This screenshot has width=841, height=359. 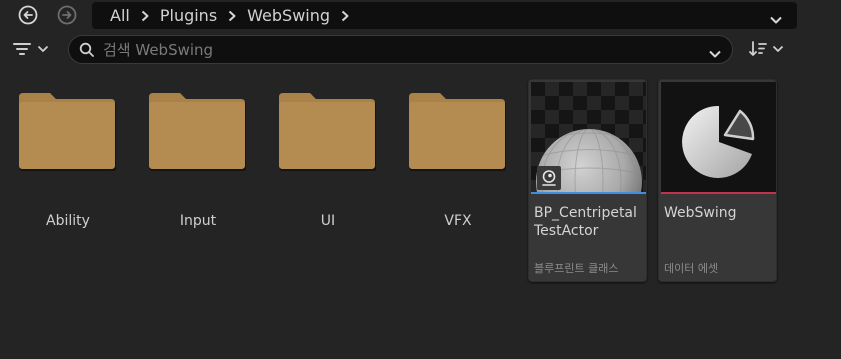 I want to click on back-button, so click(x=28, y=15).